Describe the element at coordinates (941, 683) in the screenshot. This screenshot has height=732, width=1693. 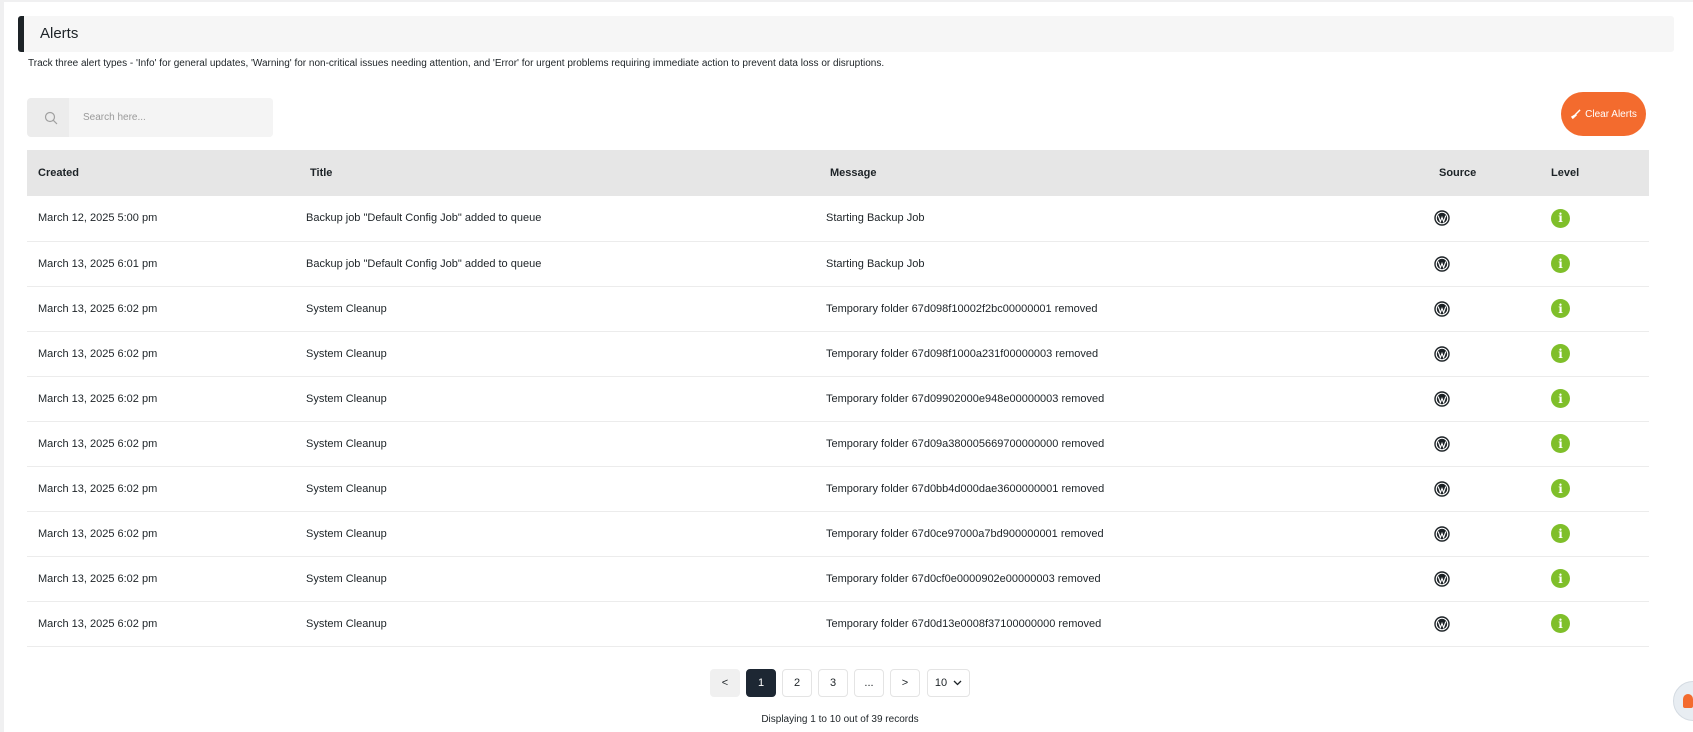
I see `per-page-value: 10` at that location.